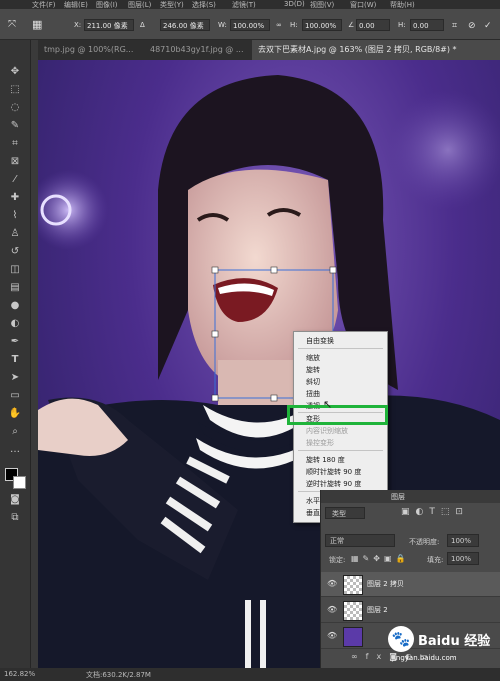  I want to click on screen-mode-icon: ⧉, so click(15, 518).